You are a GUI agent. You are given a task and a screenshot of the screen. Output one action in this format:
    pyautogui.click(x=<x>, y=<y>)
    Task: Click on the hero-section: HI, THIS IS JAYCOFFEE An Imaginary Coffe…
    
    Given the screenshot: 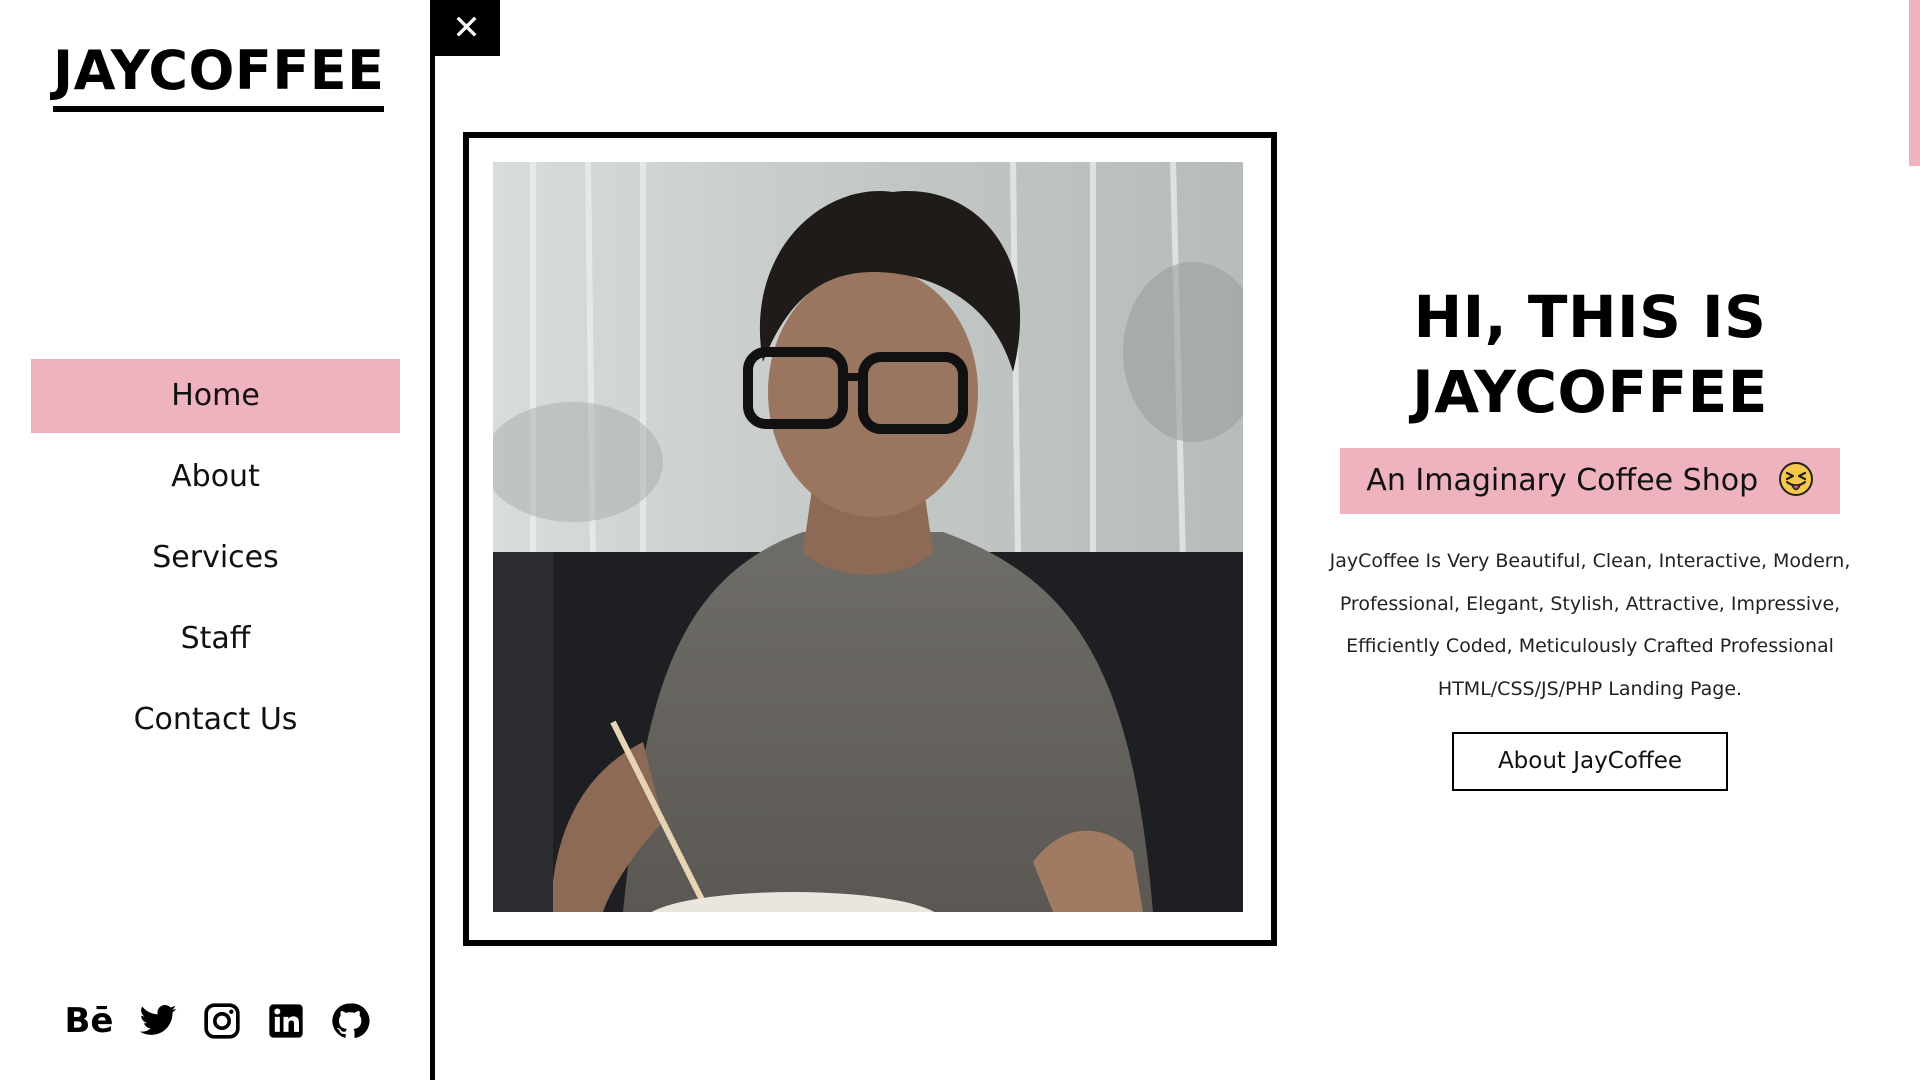 What is the action you would take?
    pyautogui.click(x=1590, y=535)
    